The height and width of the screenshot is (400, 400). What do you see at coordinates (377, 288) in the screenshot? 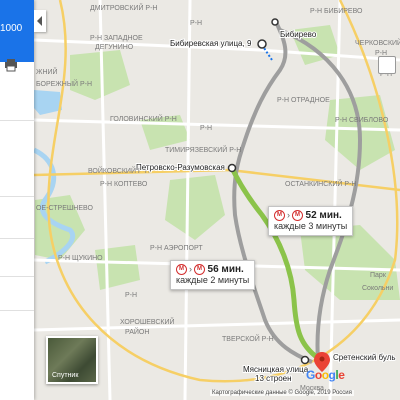
I see `district-label: Сокольни` at bounding box center [377, 288].